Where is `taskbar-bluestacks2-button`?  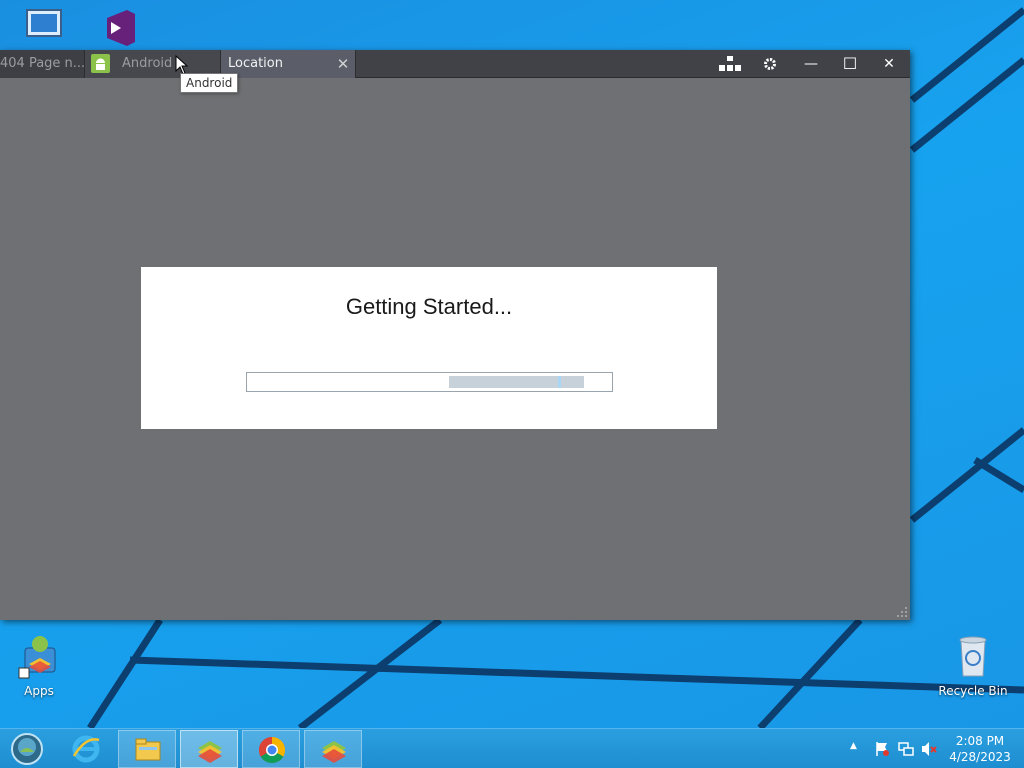 taskbar-bluestacks2-button is located at coordinates (333, 749).